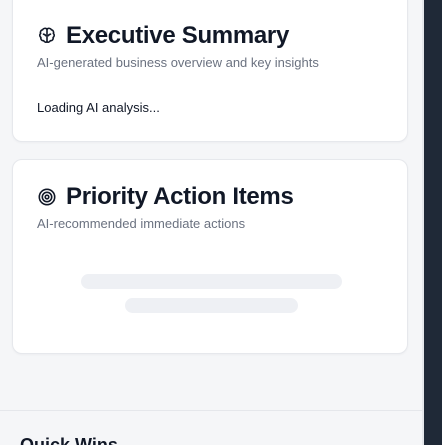 The image size is (442, 445). Describe the element at coordinates (212, 410) in the screenshot. I see `section-divider` at that location.